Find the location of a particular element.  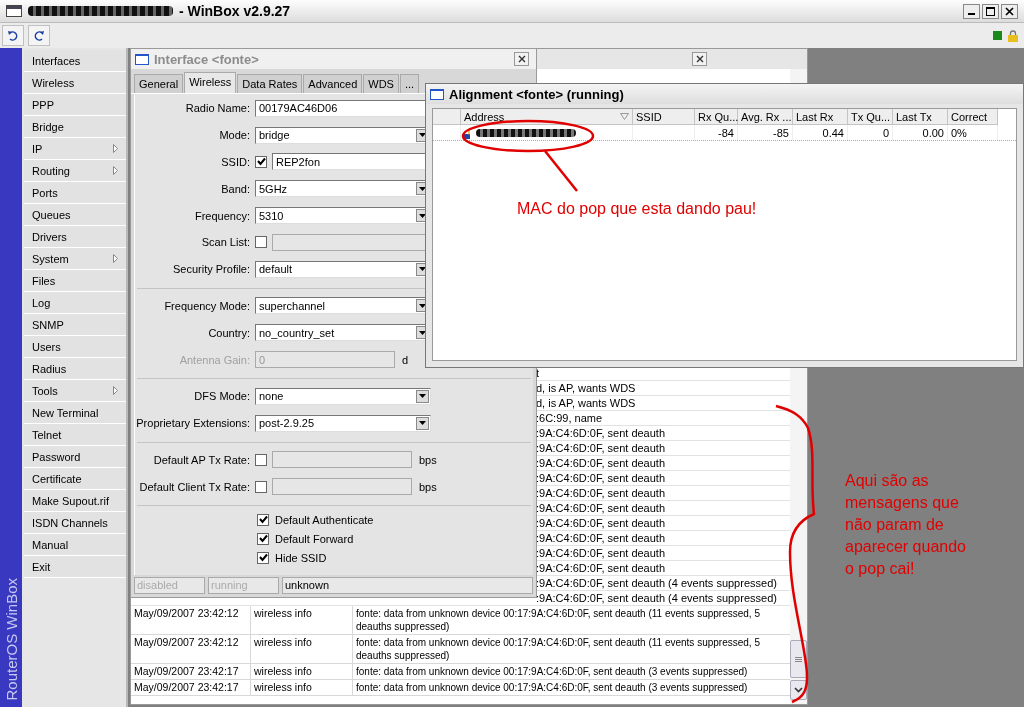

log-time: May/09/2007 23:42:12 is located at coordinates (191, 649).